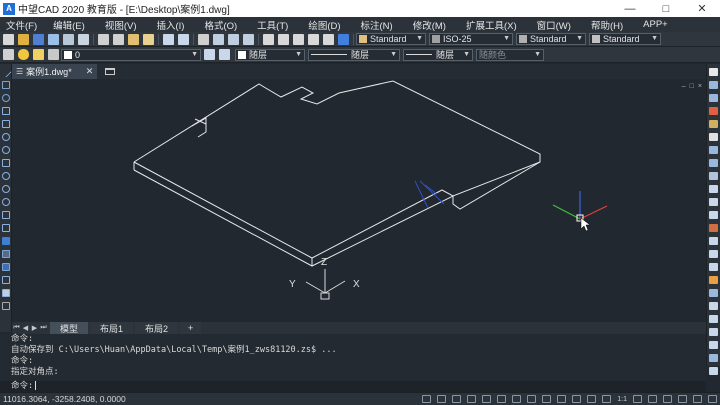 This screenshot has height=405, width=720. Describe the element at coordinates (713, 228) in the screenshot. I see `join-icon` at that location.